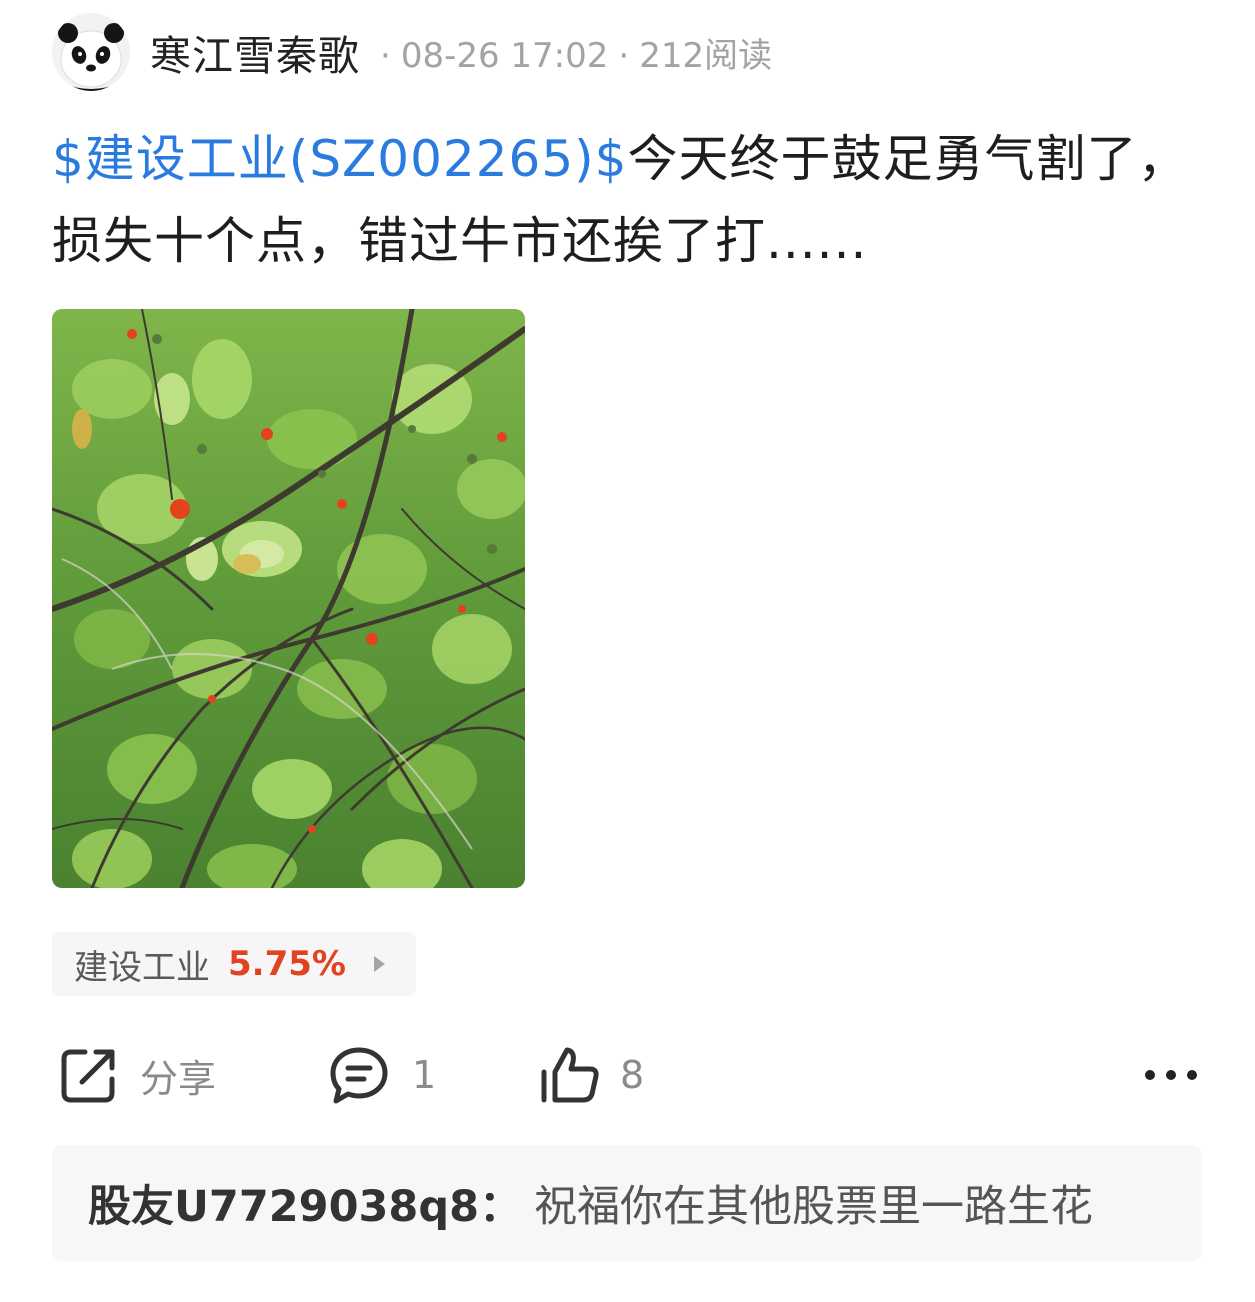  I want to click on more-button, so click(1171, 1075).